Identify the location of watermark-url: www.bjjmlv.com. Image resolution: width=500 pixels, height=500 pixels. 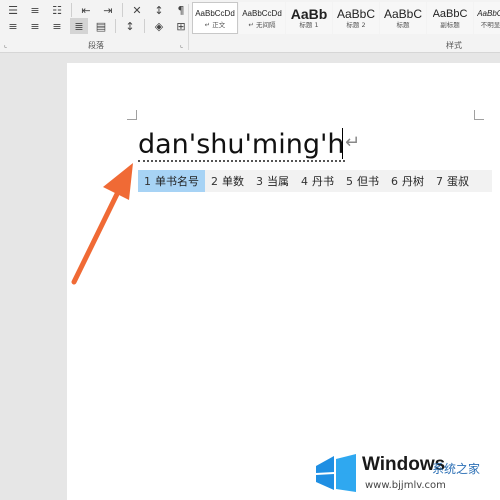
(405, 485).